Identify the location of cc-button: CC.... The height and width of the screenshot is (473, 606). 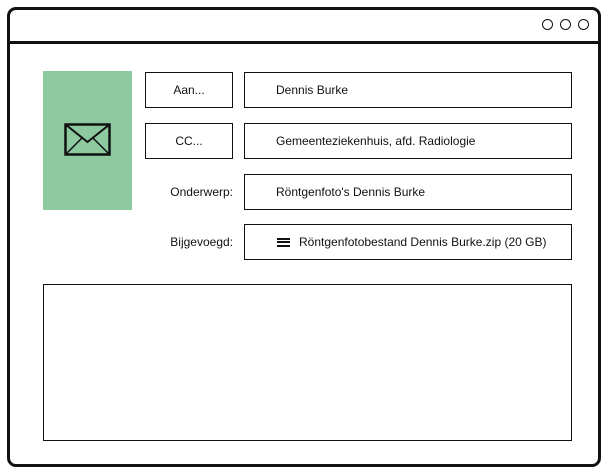
(189, 141).